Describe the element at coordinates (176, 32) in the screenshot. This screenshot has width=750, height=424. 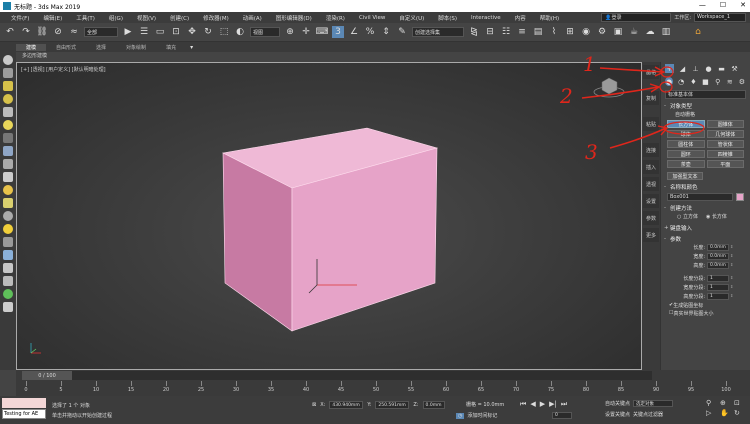
I see `window-crossing-icon: ⊡` at that location.